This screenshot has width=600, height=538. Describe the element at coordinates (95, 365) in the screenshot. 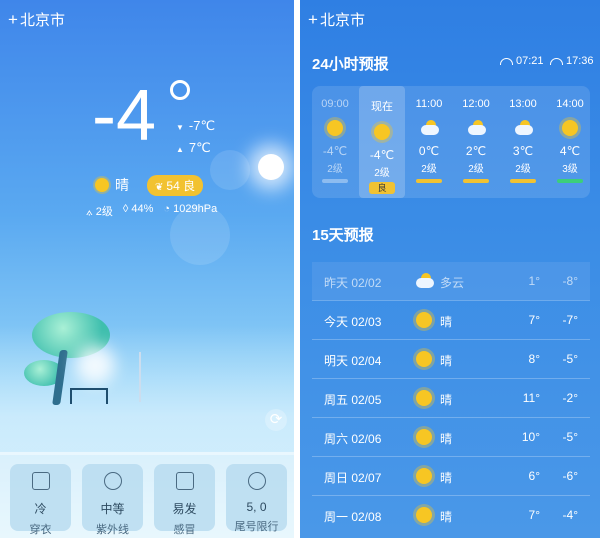

I see `scene-glow` at that location.